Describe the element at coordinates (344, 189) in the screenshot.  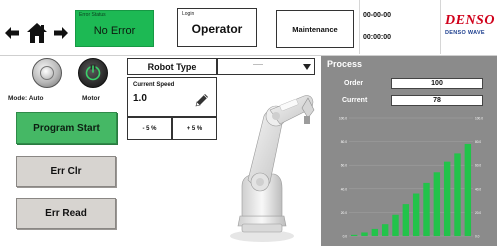
I see `y-tick-label-left: 40.0` at that location.